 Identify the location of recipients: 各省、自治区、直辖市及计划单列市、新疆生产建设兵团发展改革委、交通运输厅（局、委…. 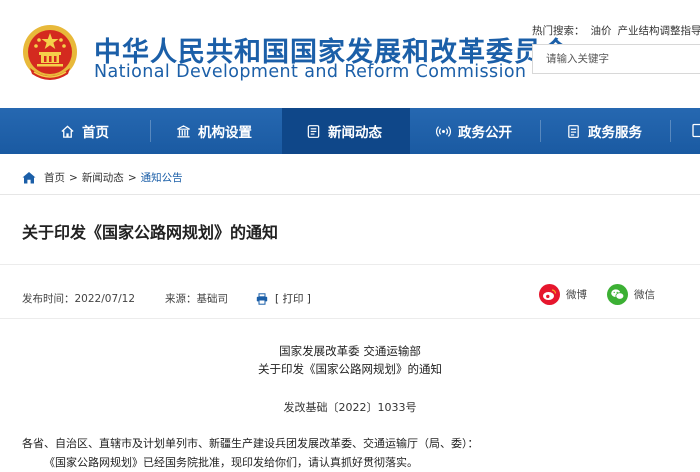
(250, 443).